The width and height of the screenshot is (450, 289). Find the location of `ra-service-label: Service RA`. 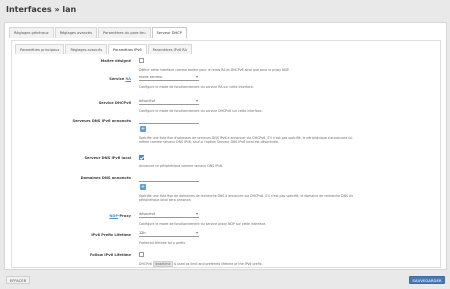

ra-service-label: Service RA is located at coordinates (68, 79).